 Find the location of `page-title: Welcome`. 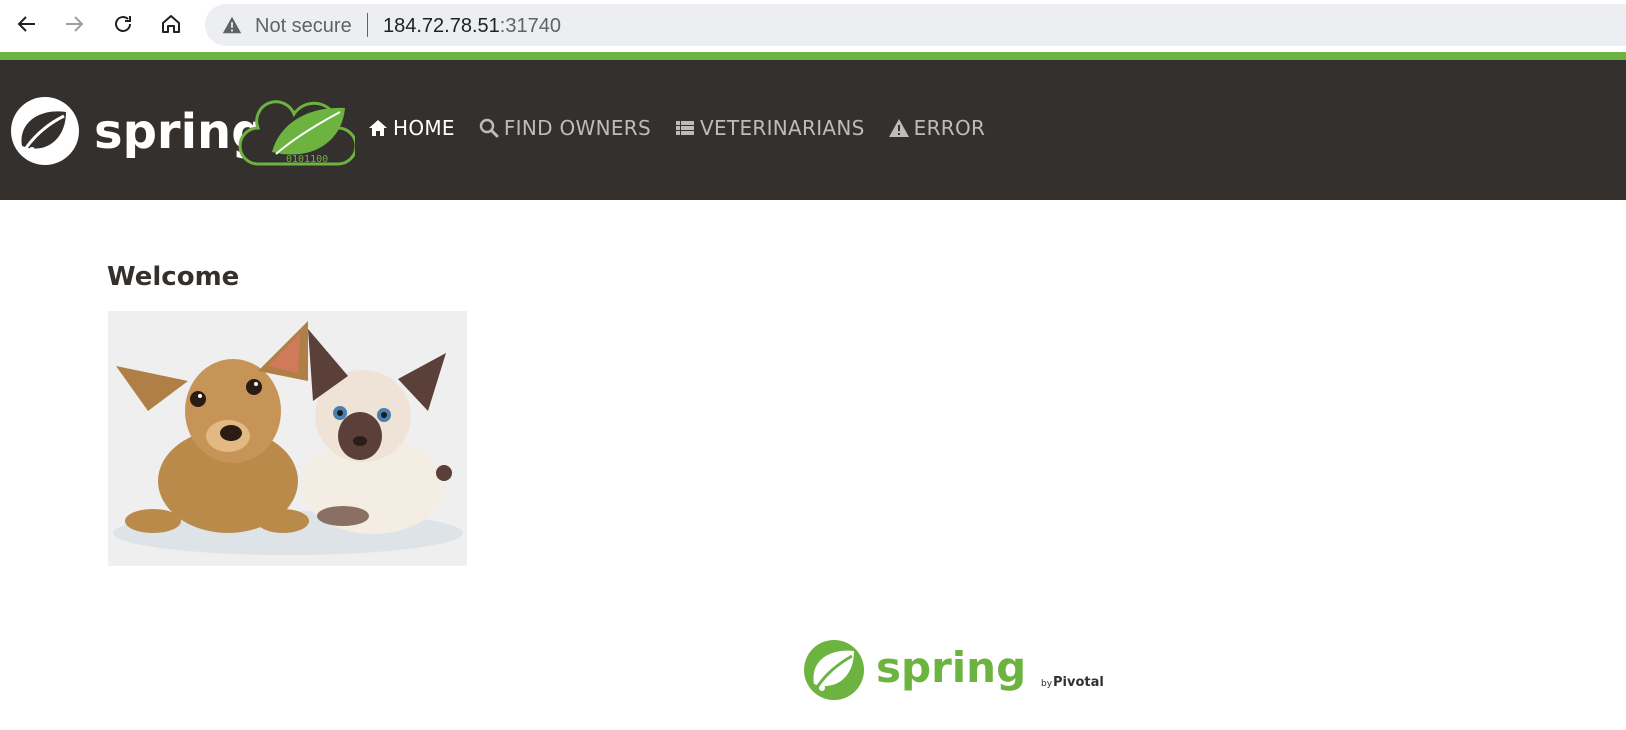

page-title: Welcome is located at coordinates (173, 277).